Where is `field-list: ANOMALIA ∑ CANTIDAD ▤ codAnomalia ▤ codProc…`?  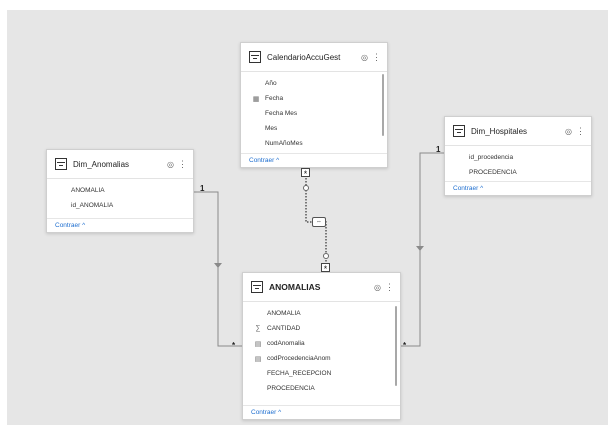 field-list: ANOMALIA ∑ CANTIDAD ▤ codAnomalia ▤ codProc… is located at coordinates (321, 349).